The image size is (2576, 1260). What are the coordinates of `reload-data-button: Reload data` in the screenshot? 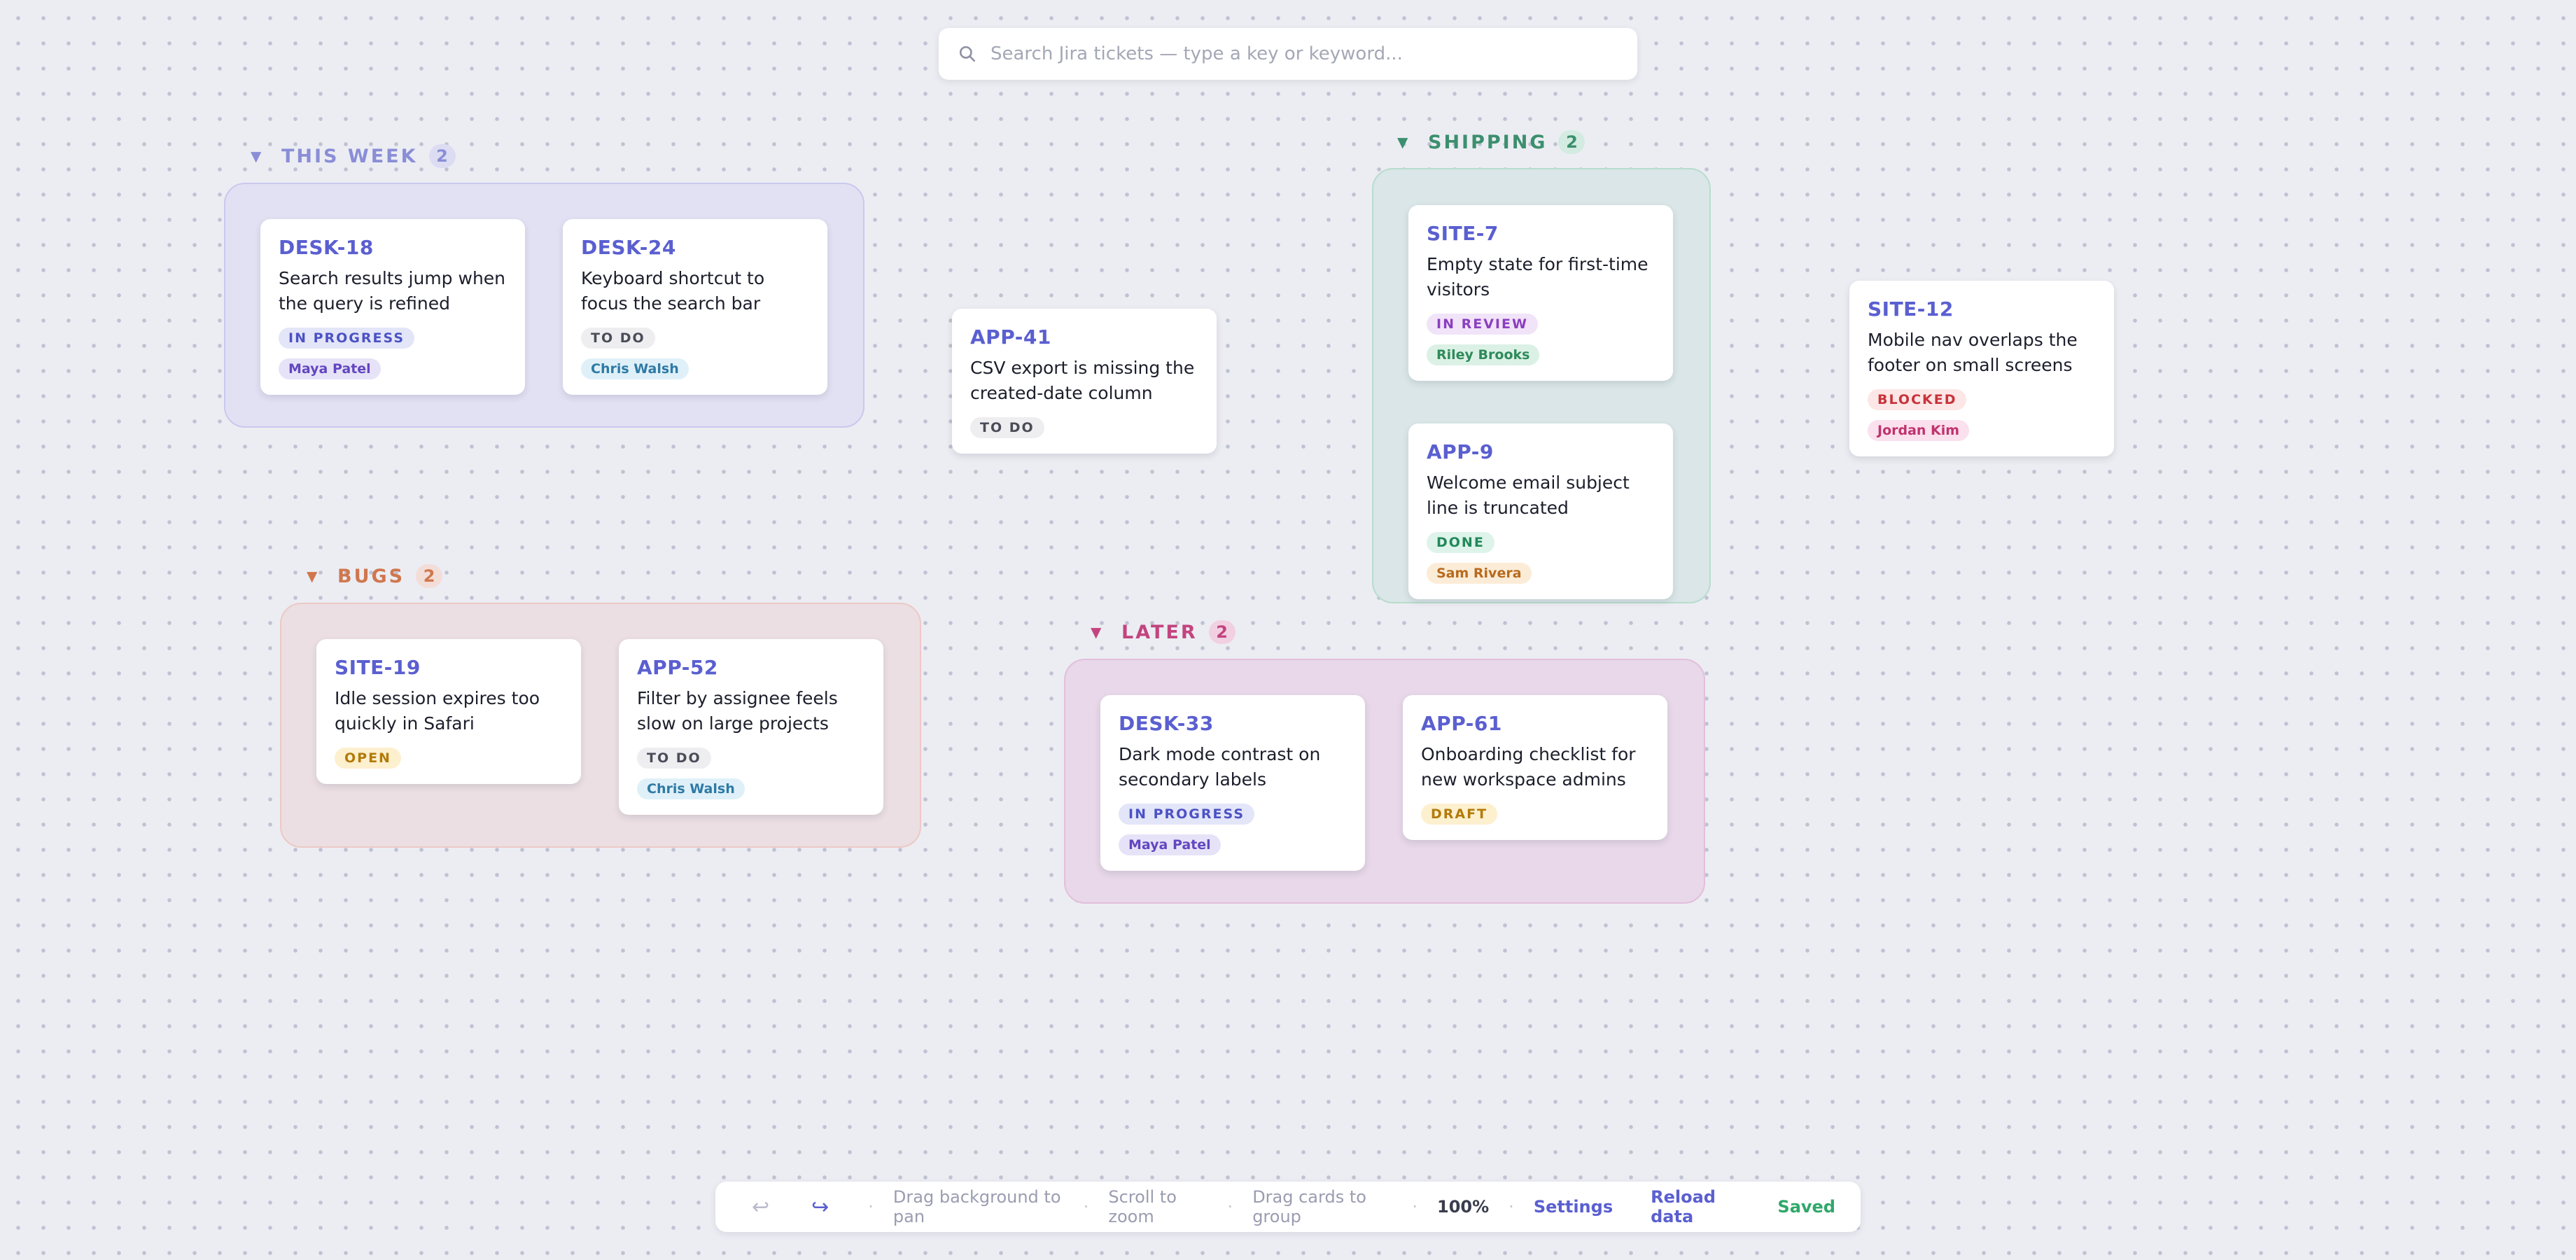 It's located at (1698, 1206).